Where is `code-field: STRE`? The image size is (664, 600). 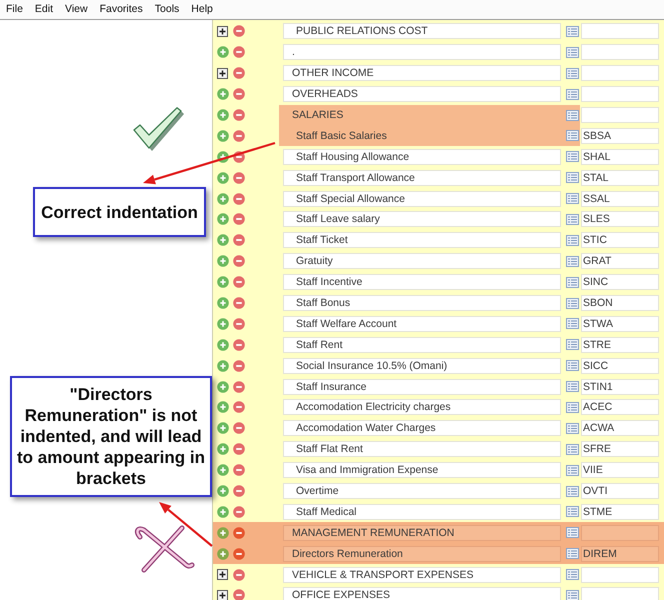
code-field: STRE is located at coordinates (620, 344).